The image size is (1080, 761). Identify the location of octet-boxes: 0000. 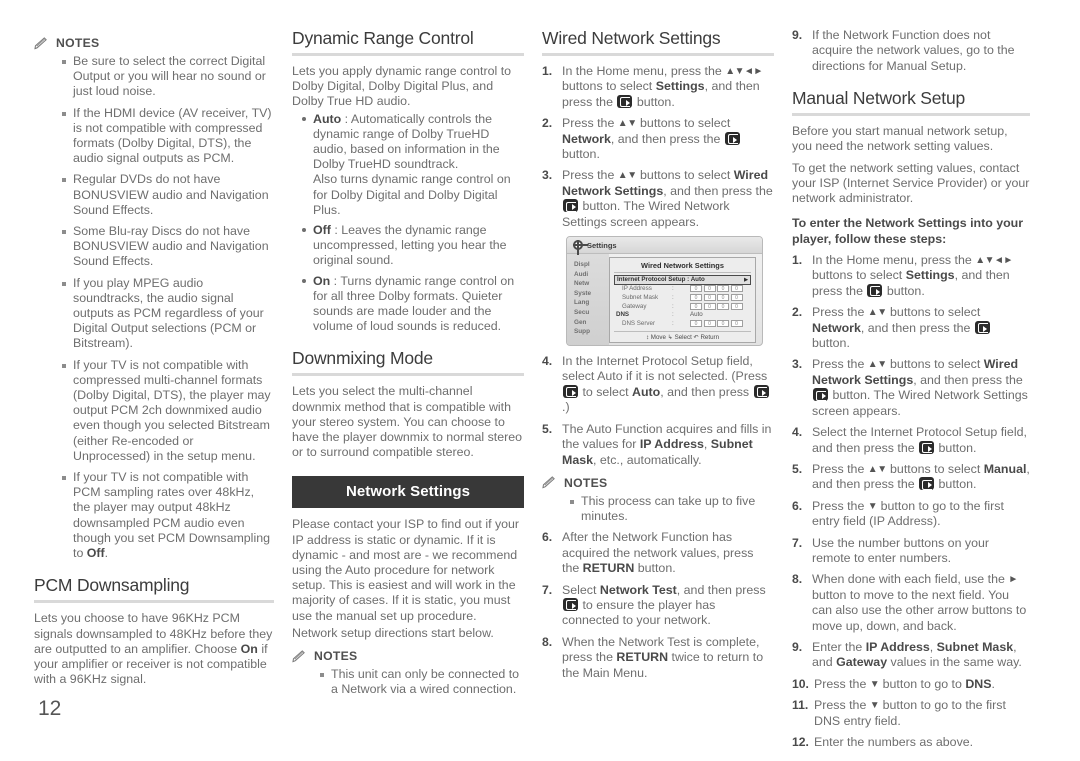
(716, 306).